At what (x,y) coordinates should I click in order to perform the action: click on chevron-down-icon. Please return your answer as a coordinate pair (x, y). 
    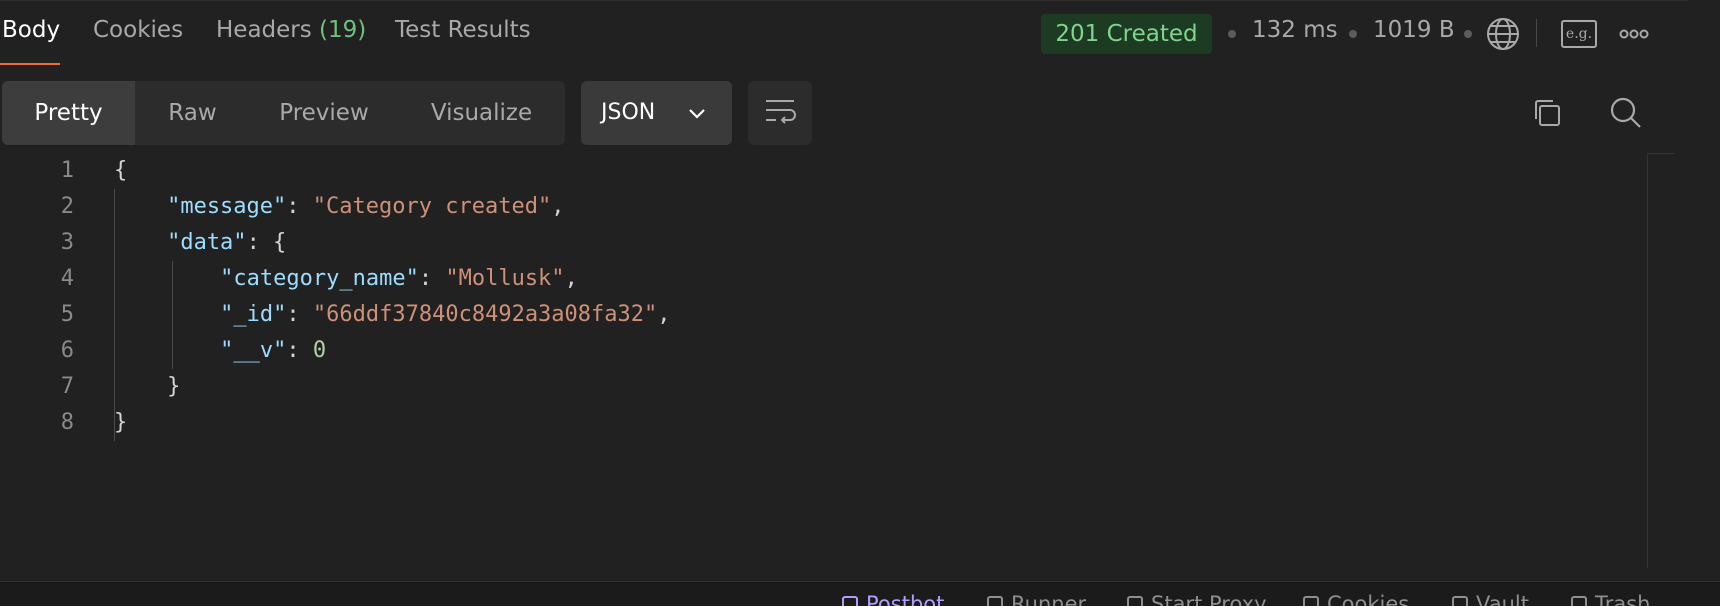
    Looking at the image, I should click on (697, 115).